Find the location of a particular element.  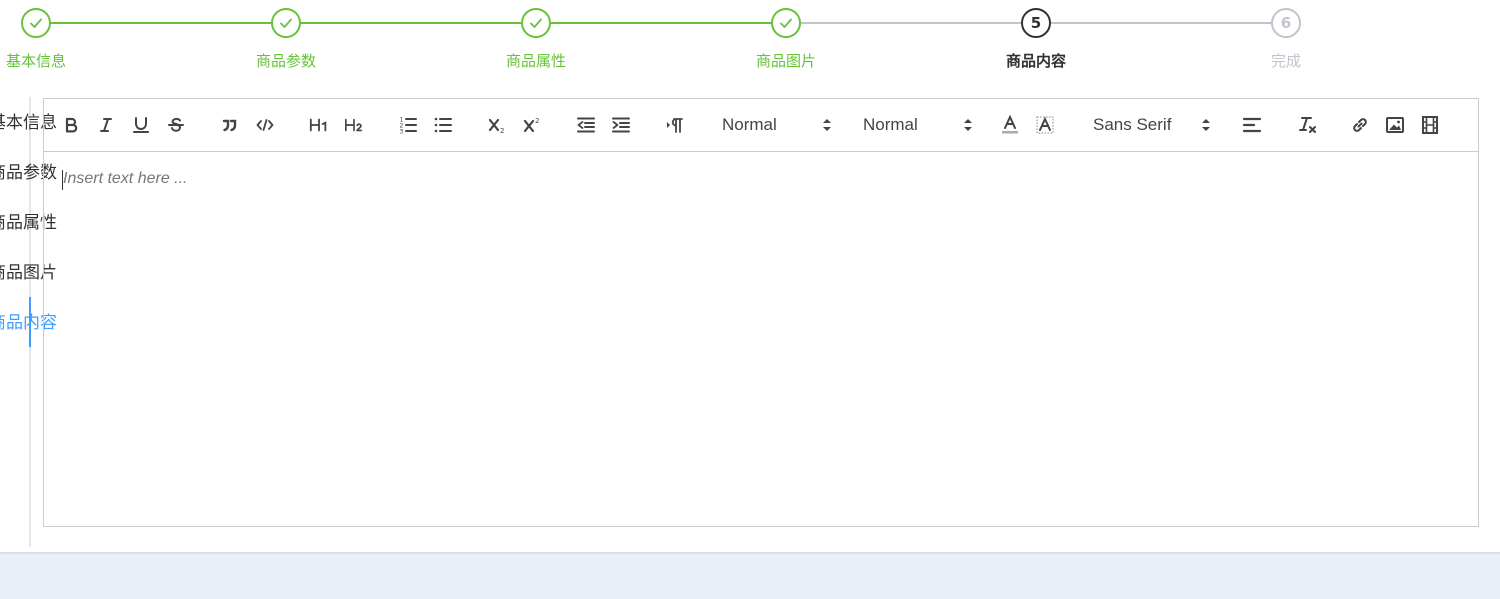

image-button is located at coordinates (1395, 125).